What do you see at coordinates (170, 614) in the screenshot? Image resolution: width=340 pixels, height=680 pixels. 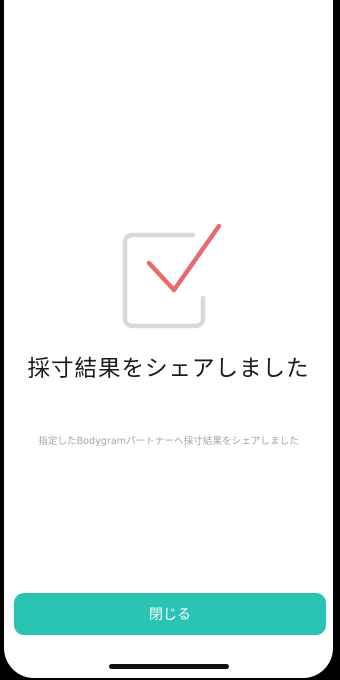 I see `close-button: 閉じる` at bounding box center [170, 614].